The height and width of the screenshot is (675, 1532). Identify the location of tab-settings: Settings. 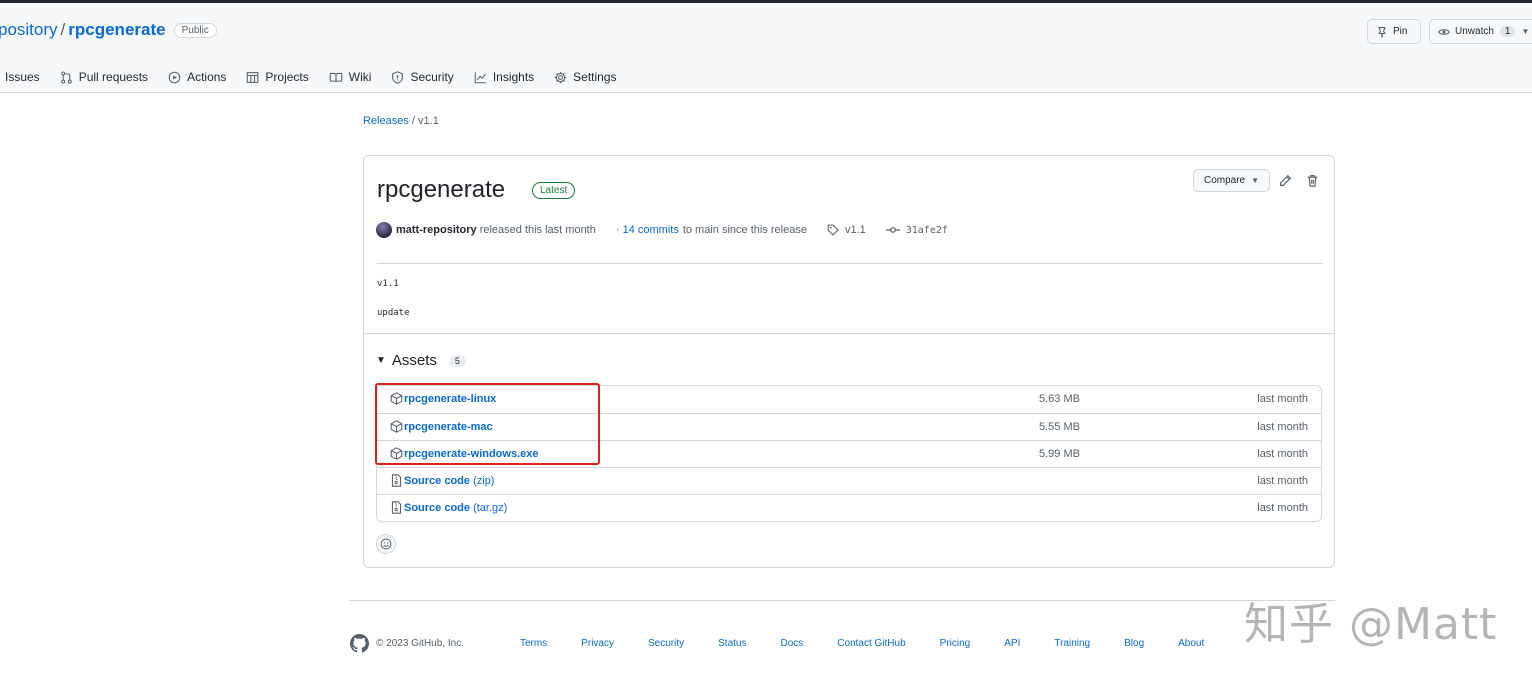
(585, 77).